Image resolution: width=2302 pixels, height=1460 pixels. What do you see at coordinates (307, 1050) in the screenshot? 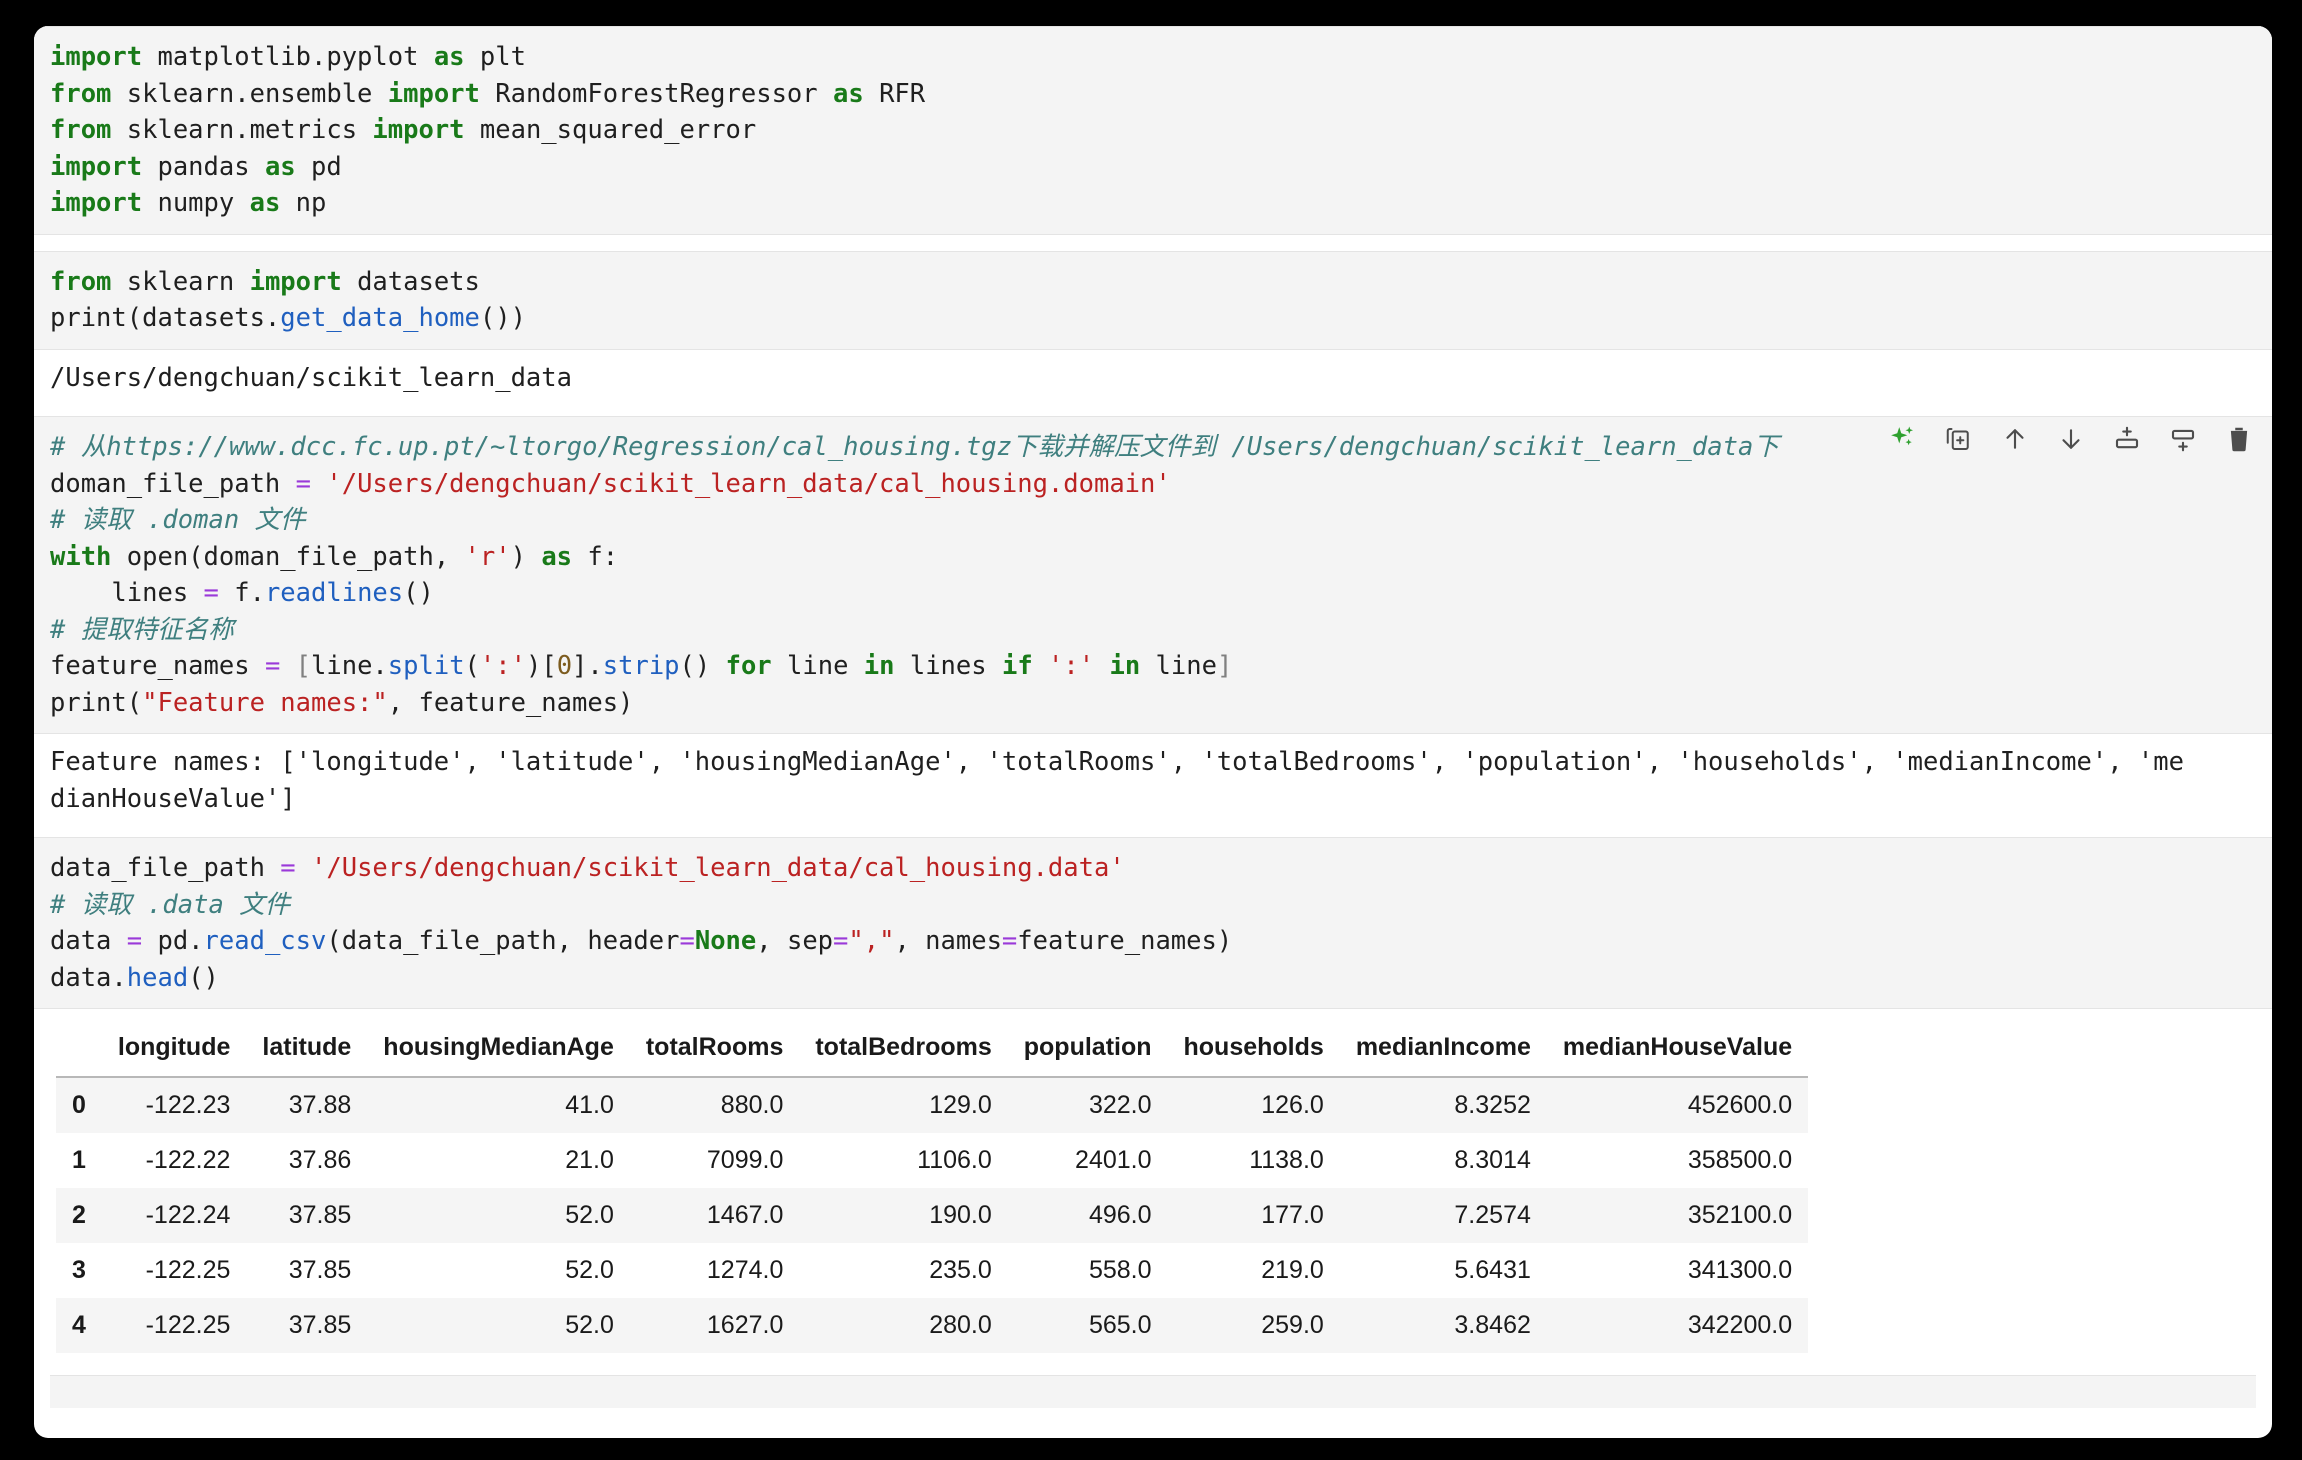
I see `dataframe-column-header: latitude` at bounding box center [307, 1050].